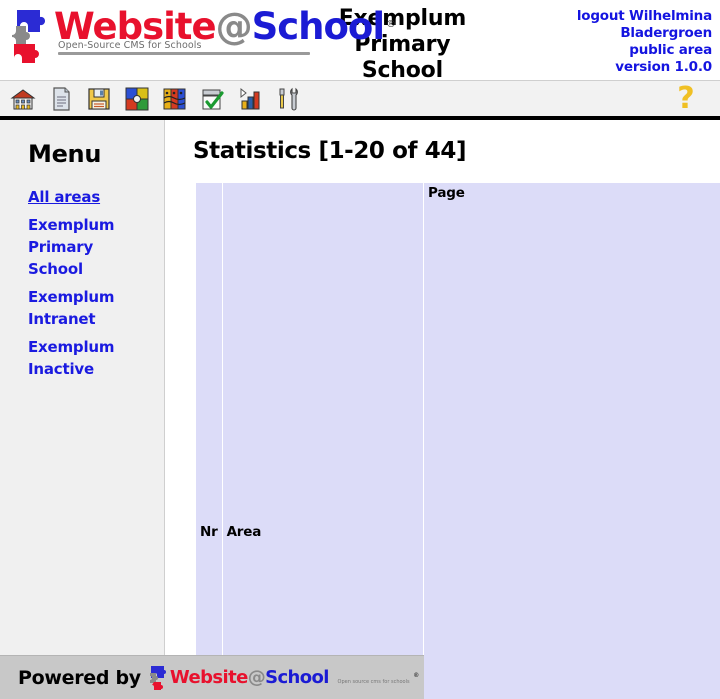 Image resolution: width=720 pixels, height=699 pixels. What do you see at coordinates (602, 25) in the screenshot?
I see `logout-user-link: logout Wilhelmina Bladergroen` at bounding box center [602, 25].